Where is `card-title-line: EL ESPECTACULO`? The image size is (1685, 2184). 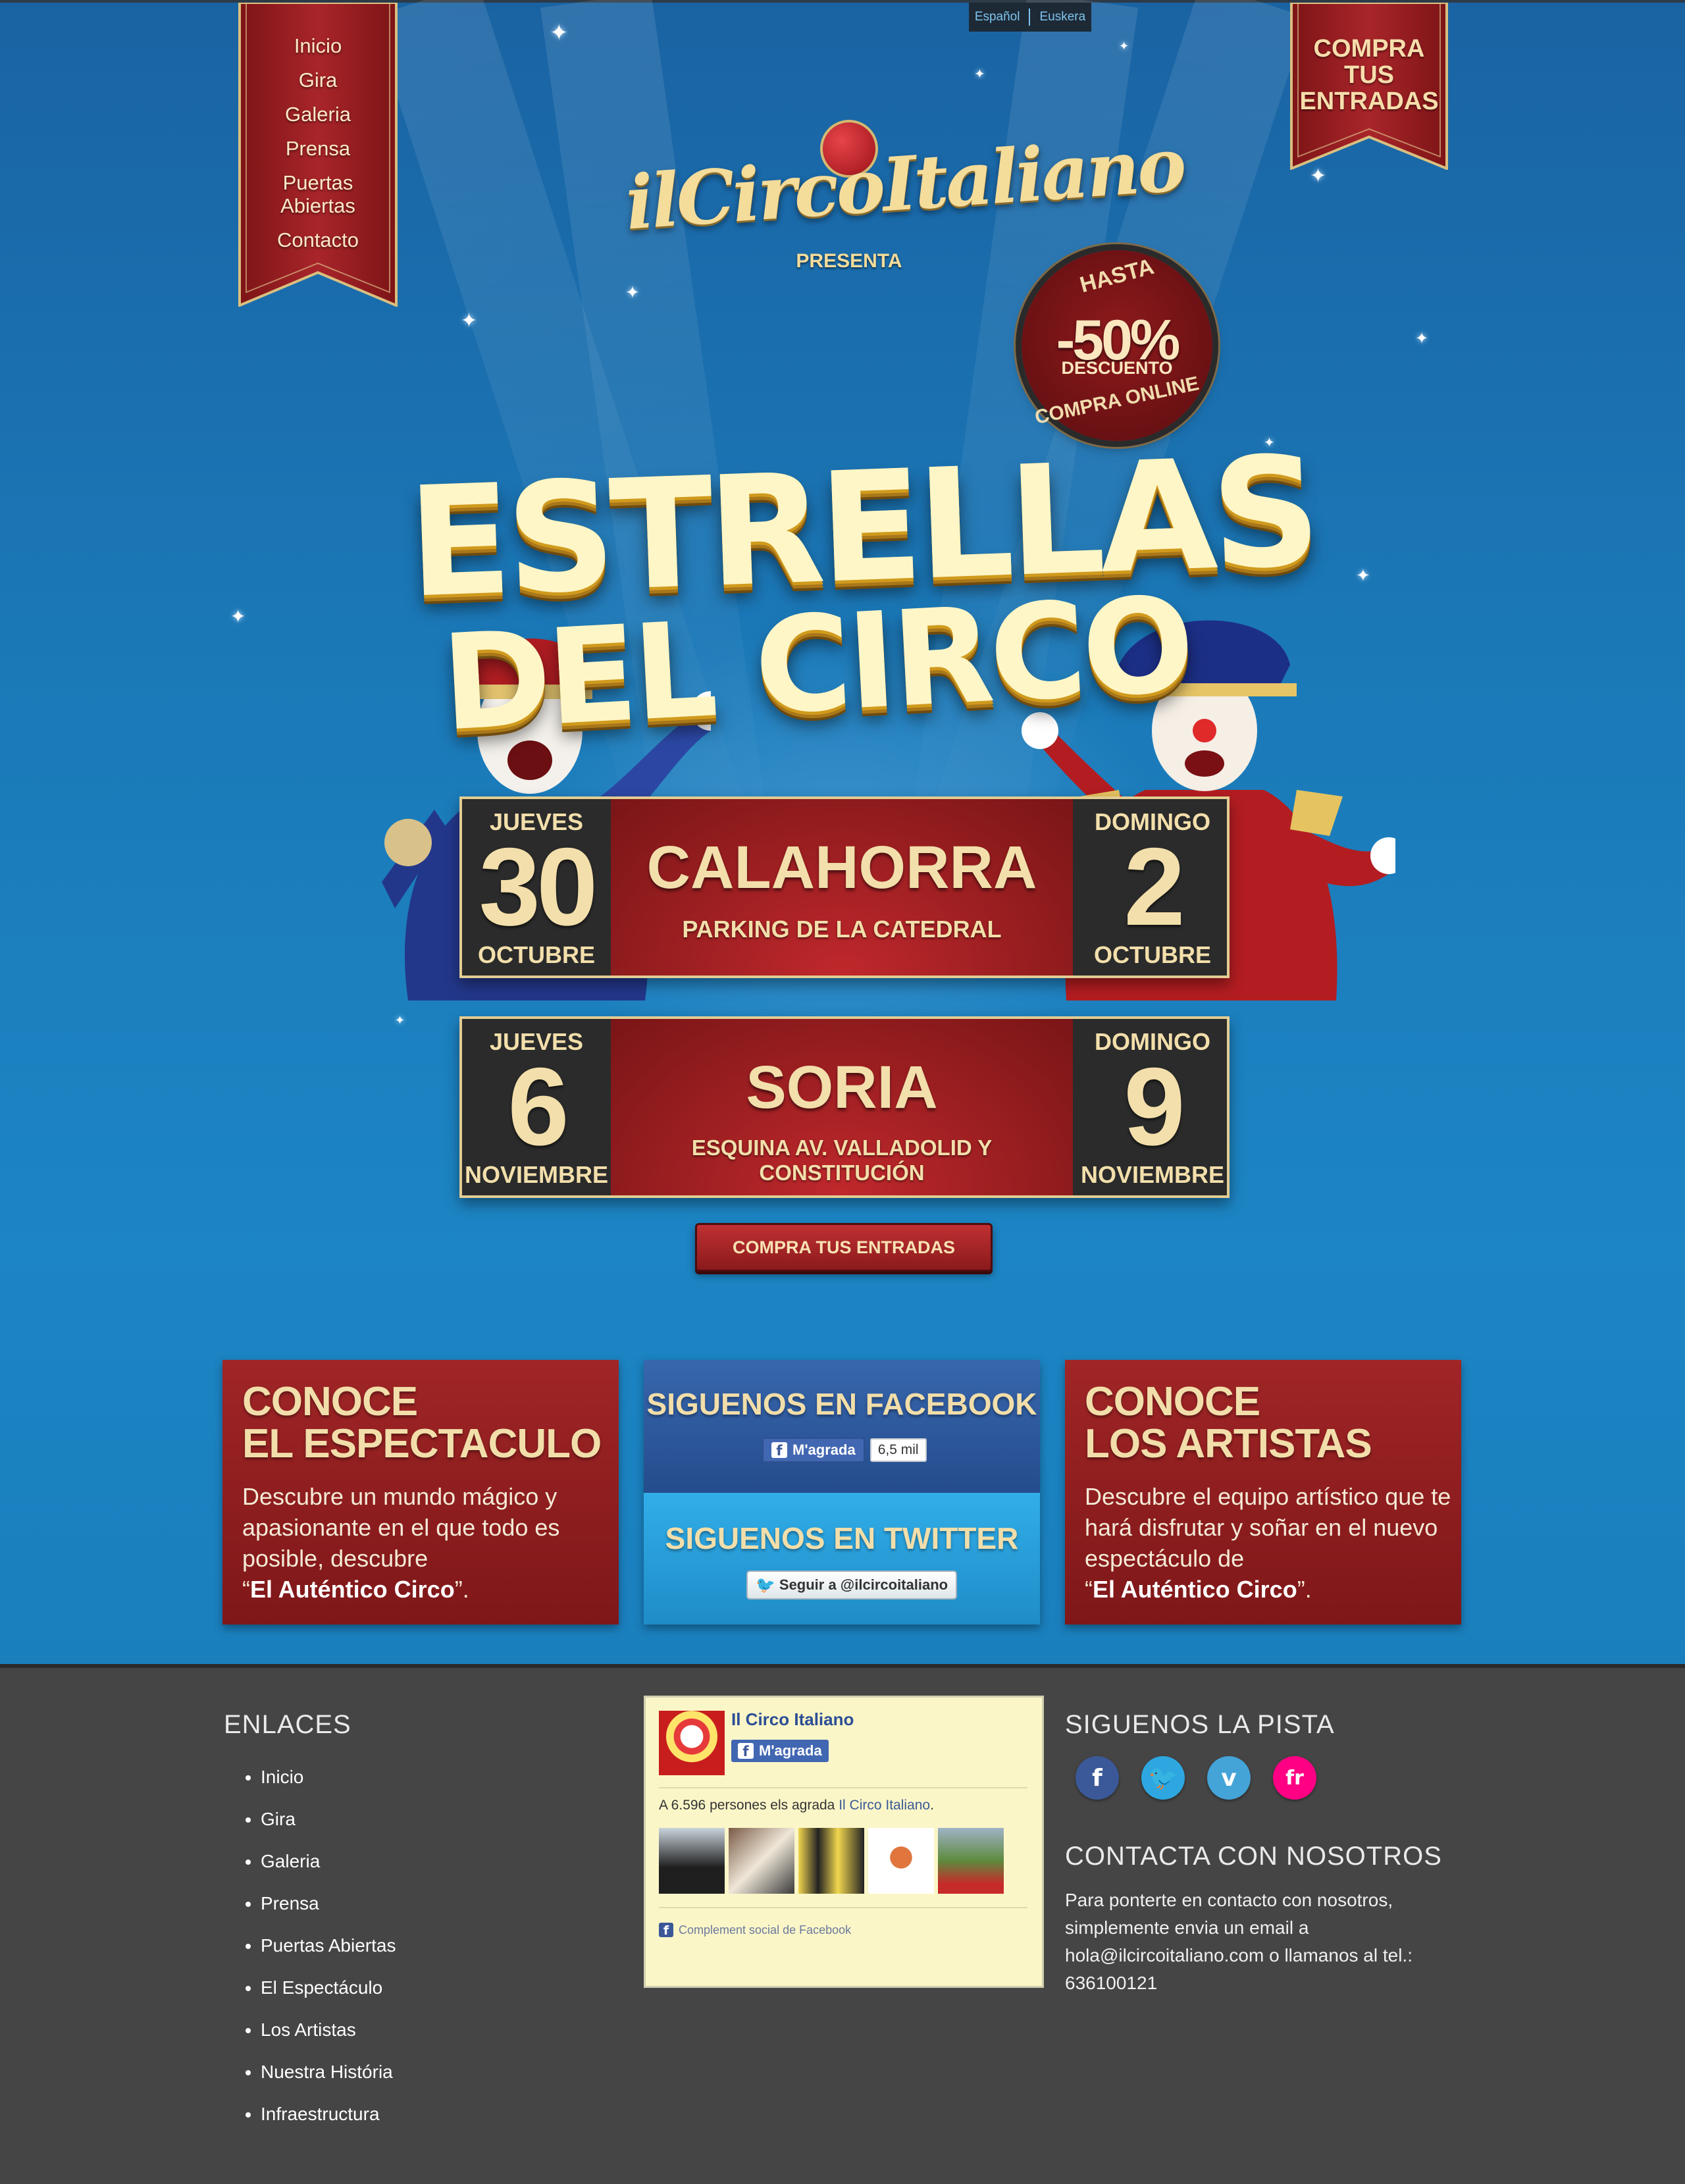 card-title-line: EL ESPECTACULO is located at coordinates (422, 1444).